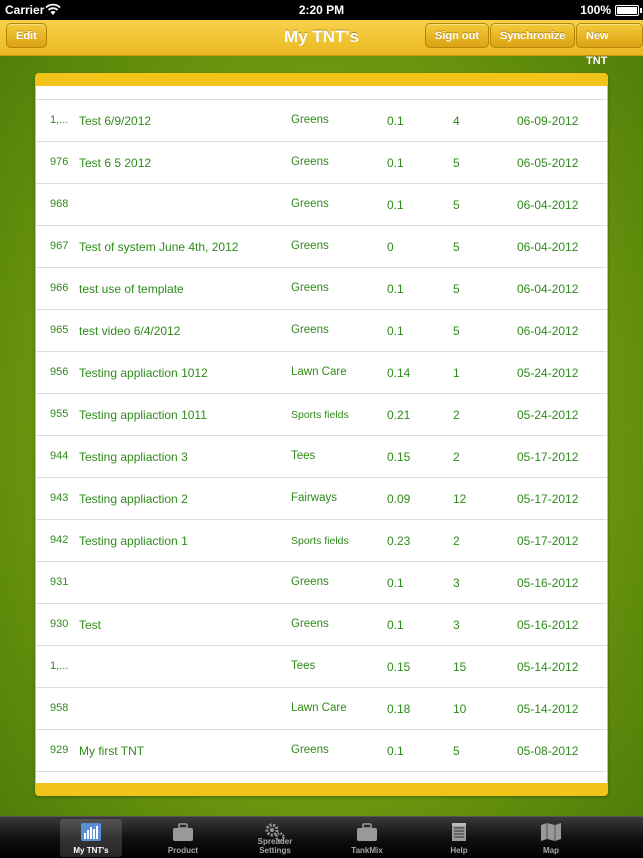  Describe the element at coordinates (130, 331) in the screenshot. I see `row-name: test video 6/4/2012` at that location.